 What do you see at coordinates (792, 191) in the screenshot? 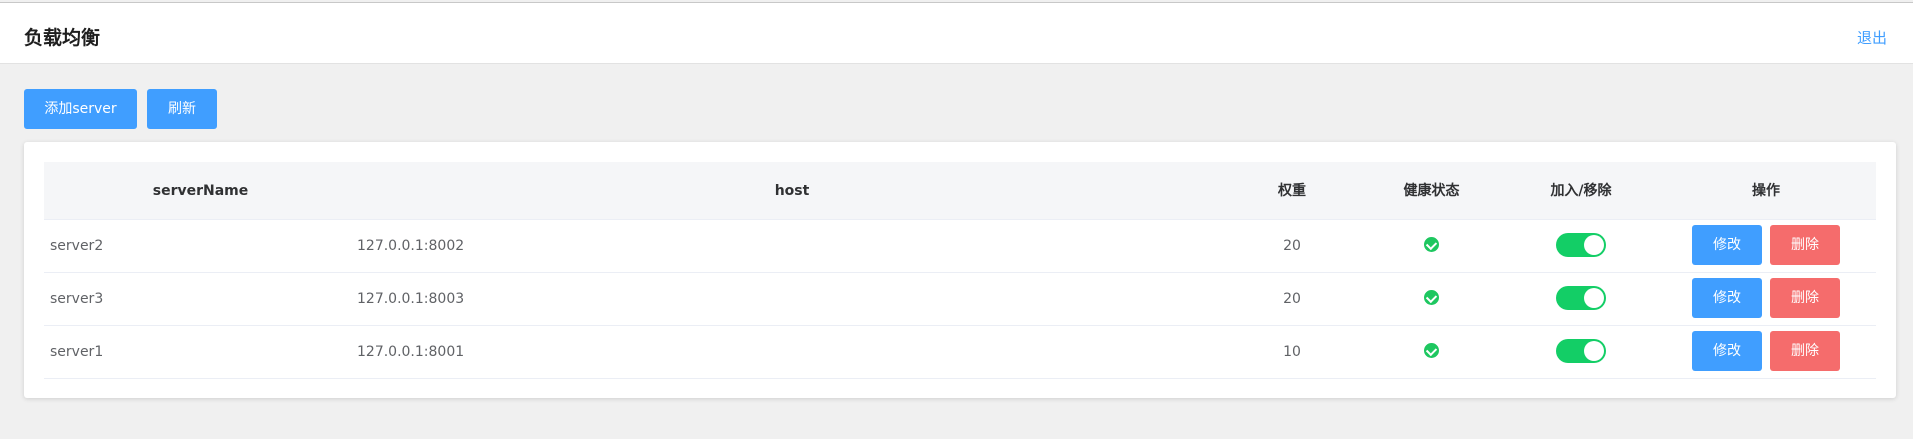
I see `column-header-host: host` at bounding box center [792, 191].